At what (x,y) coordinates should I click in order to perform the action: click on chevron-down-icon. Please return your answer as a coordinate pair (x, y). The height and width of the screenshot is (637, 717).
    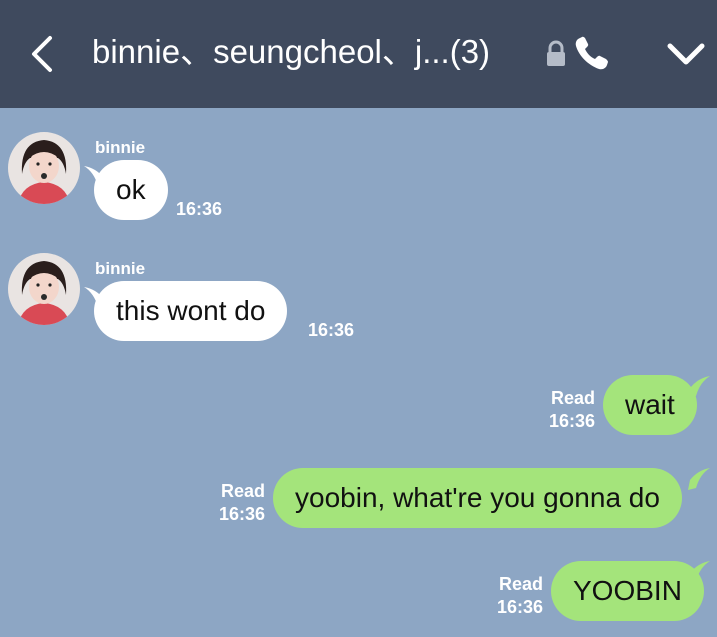
    Looking at the image, I should click on (686, 54).